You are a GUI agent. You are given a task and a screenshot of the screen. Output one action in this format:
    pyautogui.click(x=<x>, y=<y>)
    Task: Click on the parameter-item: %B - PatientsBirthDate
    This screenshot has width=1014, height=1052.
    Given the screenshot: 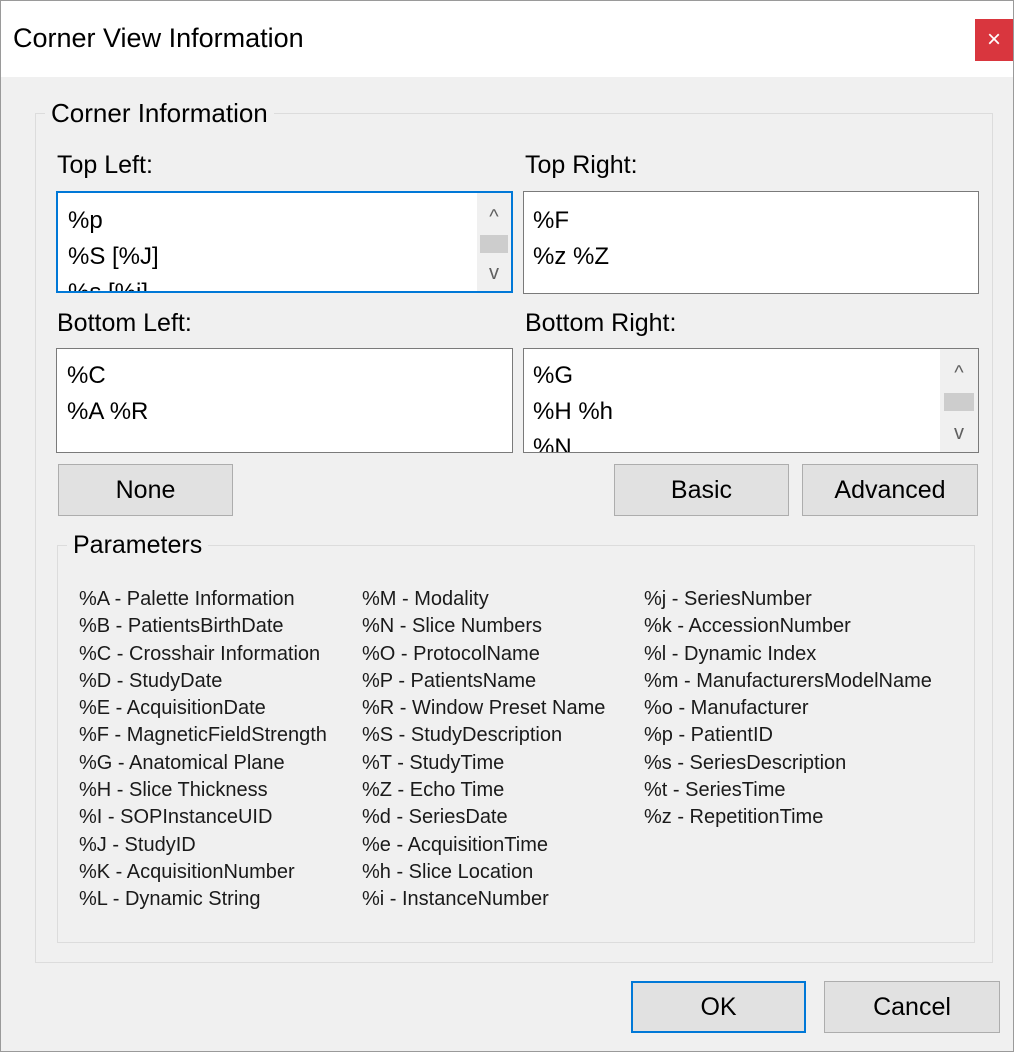 What is the action you would take?
    pyautogui.click(x=181, y=626)
    